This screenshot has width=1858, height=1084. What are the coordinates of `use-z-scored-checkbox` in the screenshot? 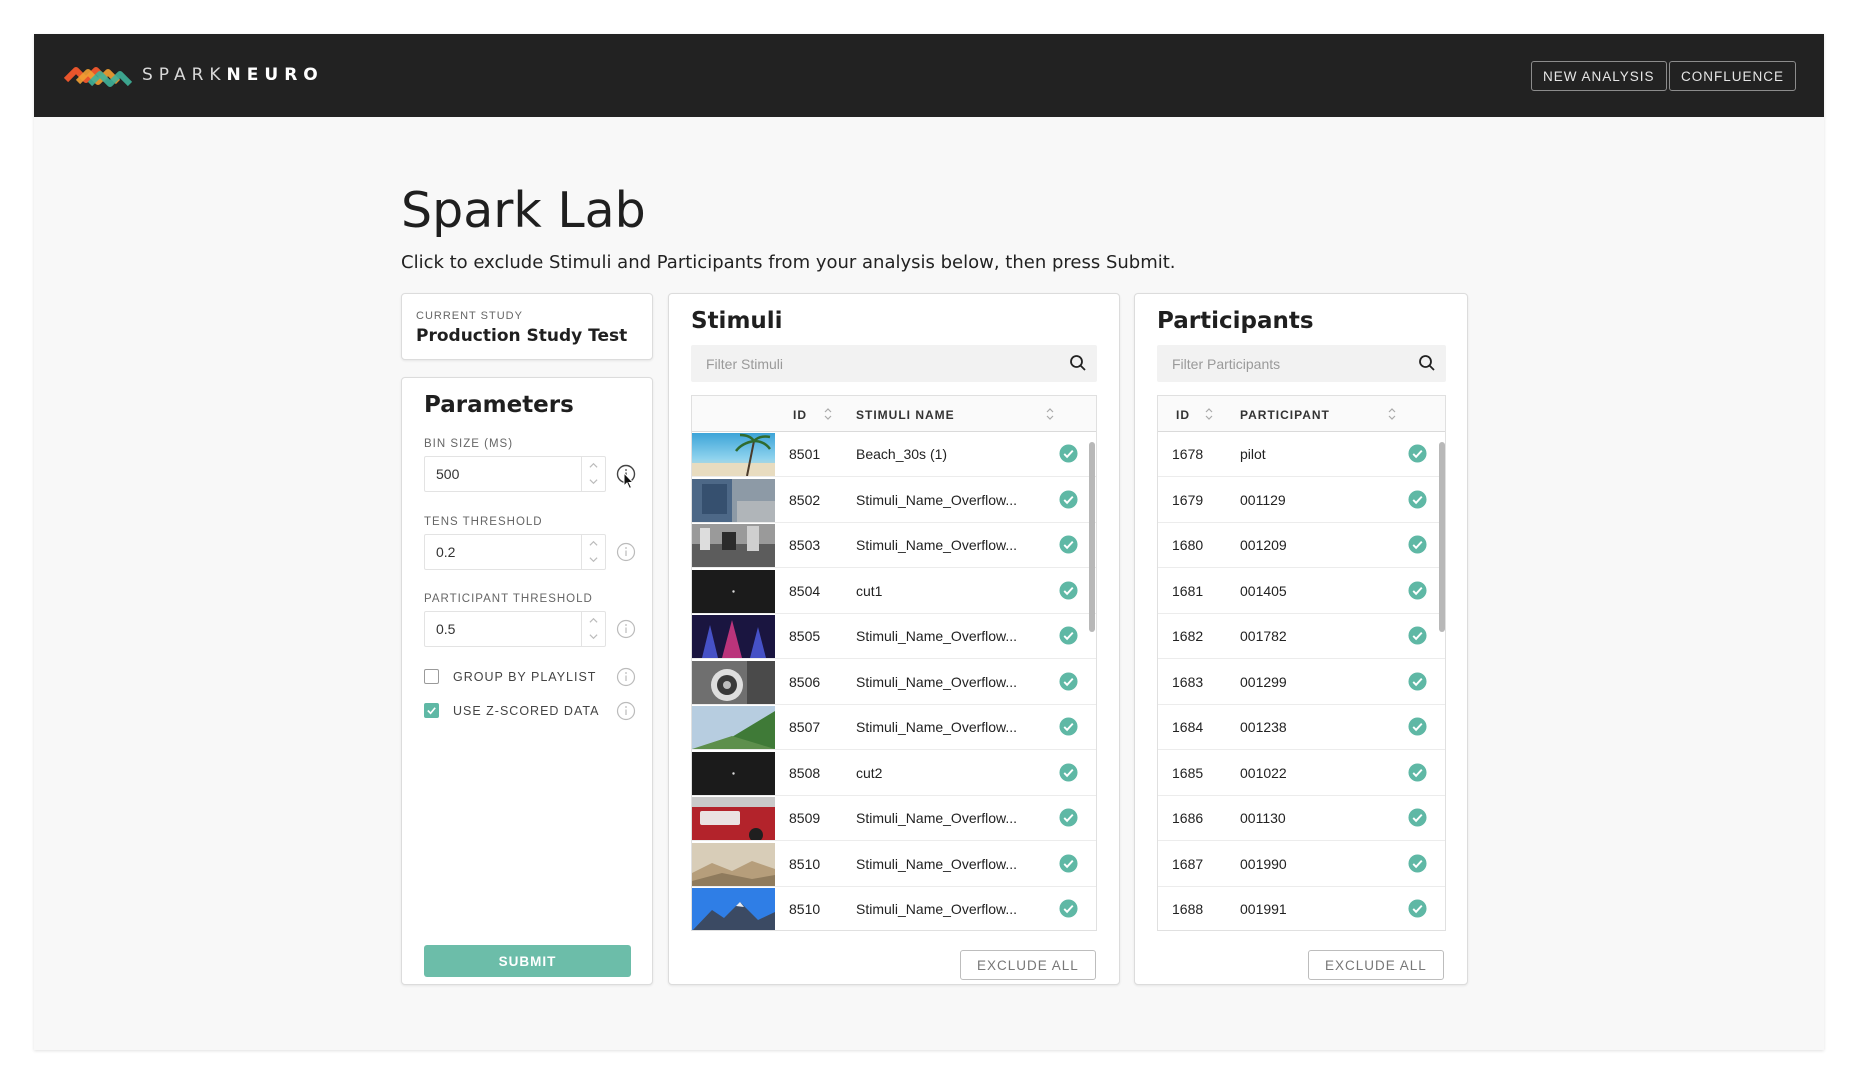 It's located at (431, 710).